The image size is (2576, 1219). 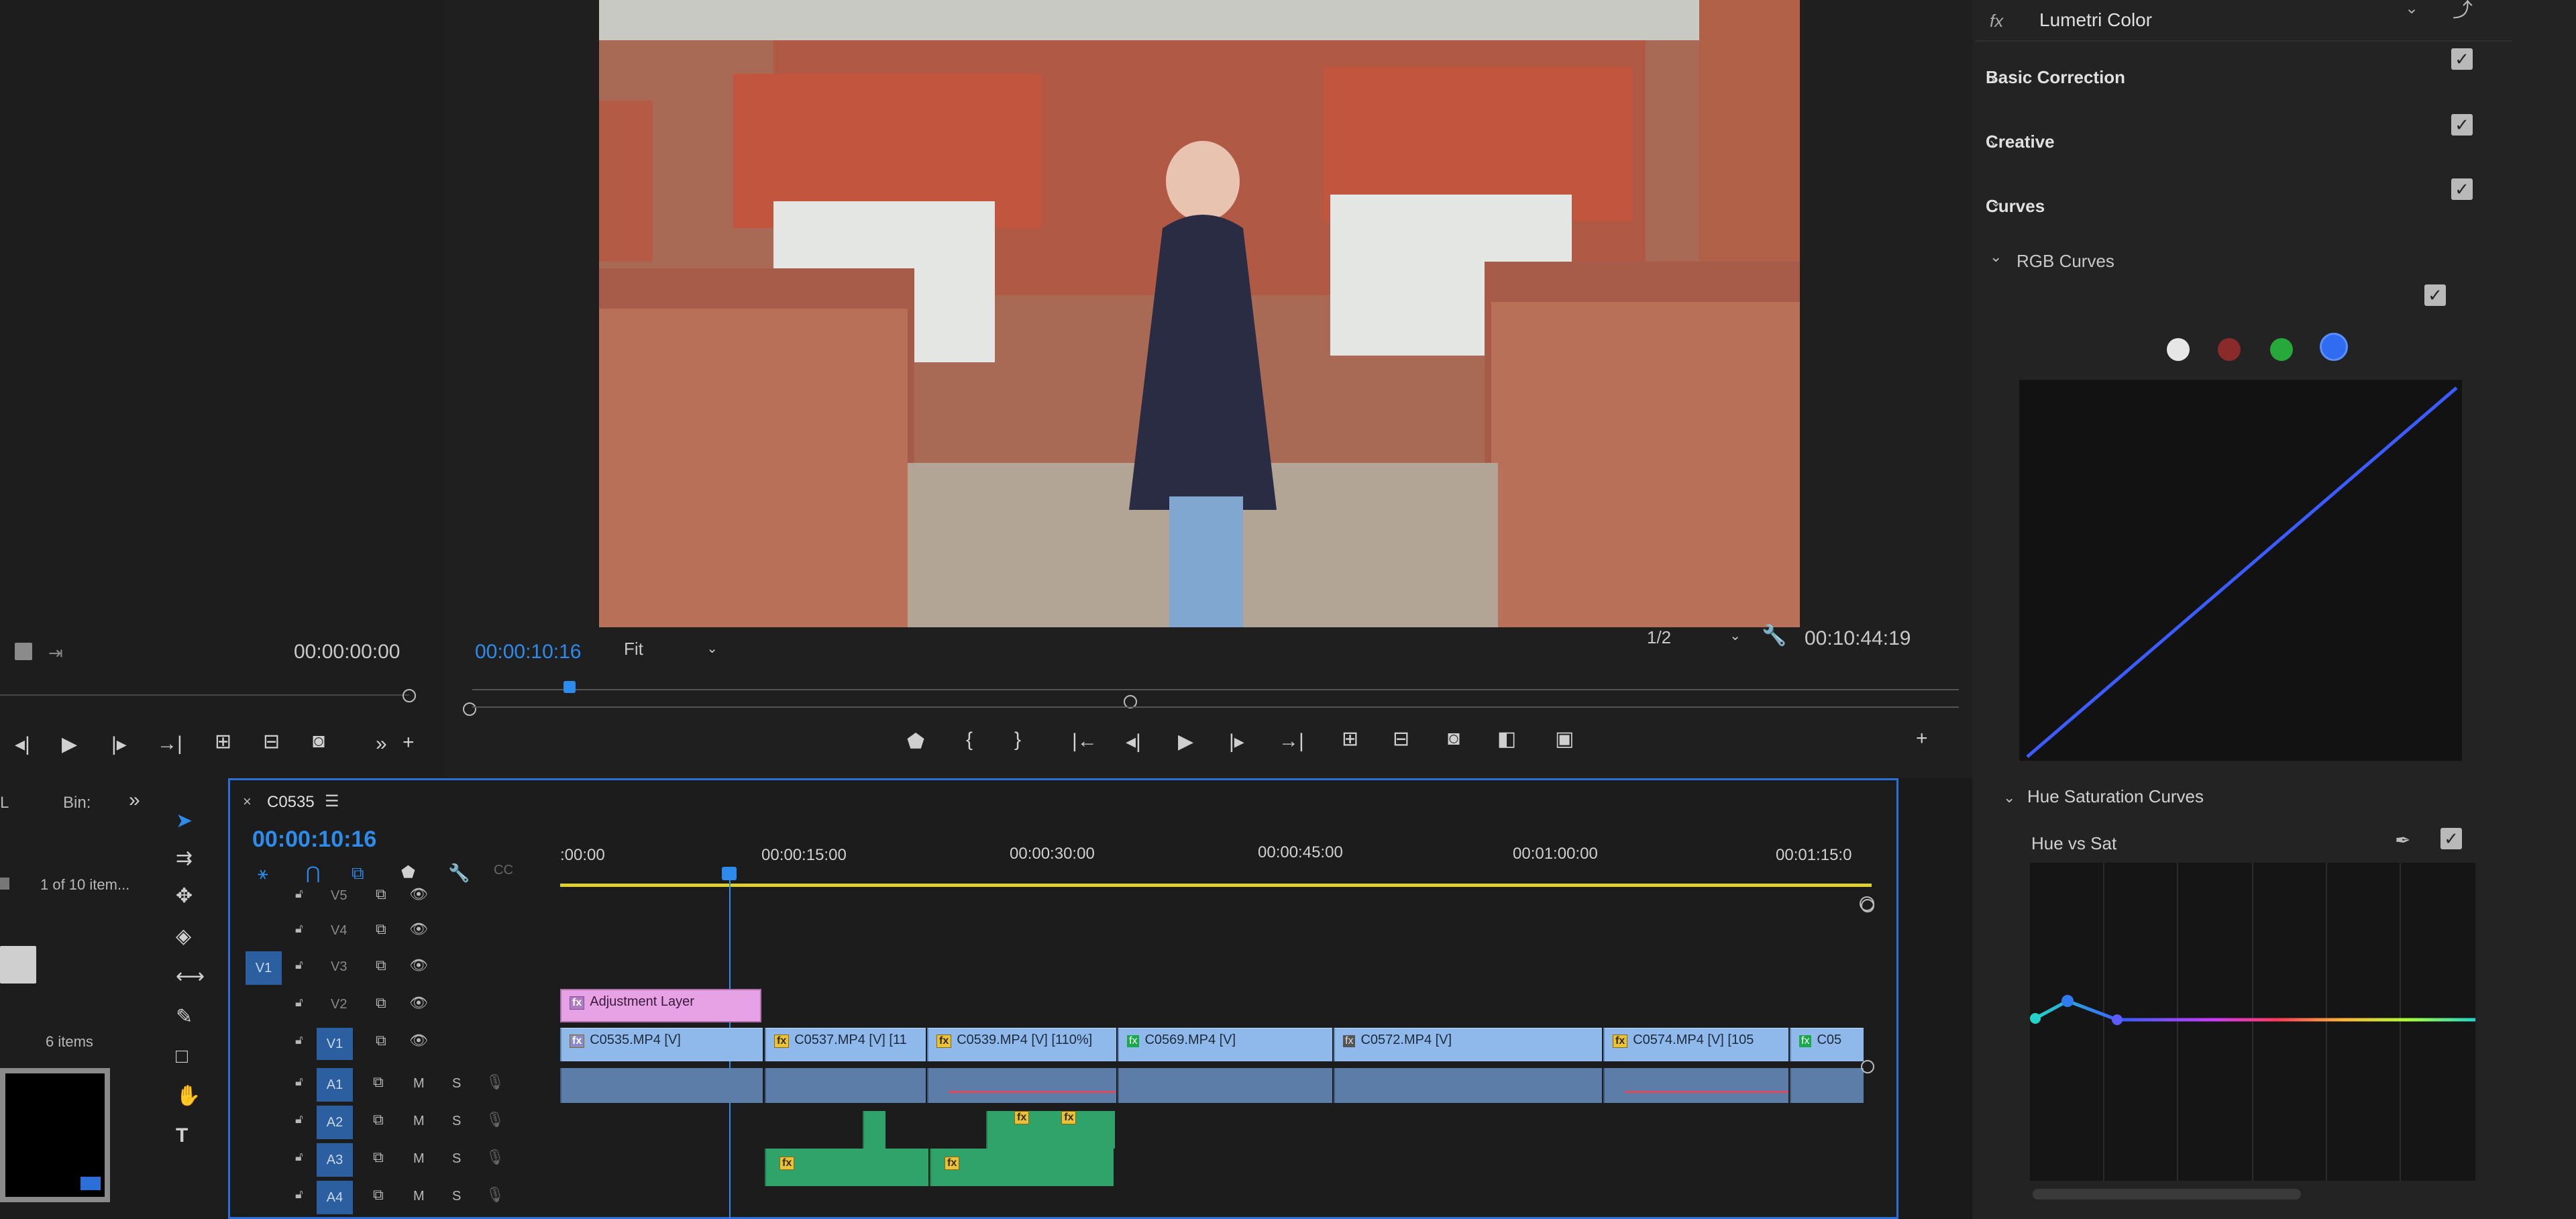 What do you see at coordinates (291, 802) in the screenshot?
I see `timeline-tab: C0535` at bounding box center [291, 802].